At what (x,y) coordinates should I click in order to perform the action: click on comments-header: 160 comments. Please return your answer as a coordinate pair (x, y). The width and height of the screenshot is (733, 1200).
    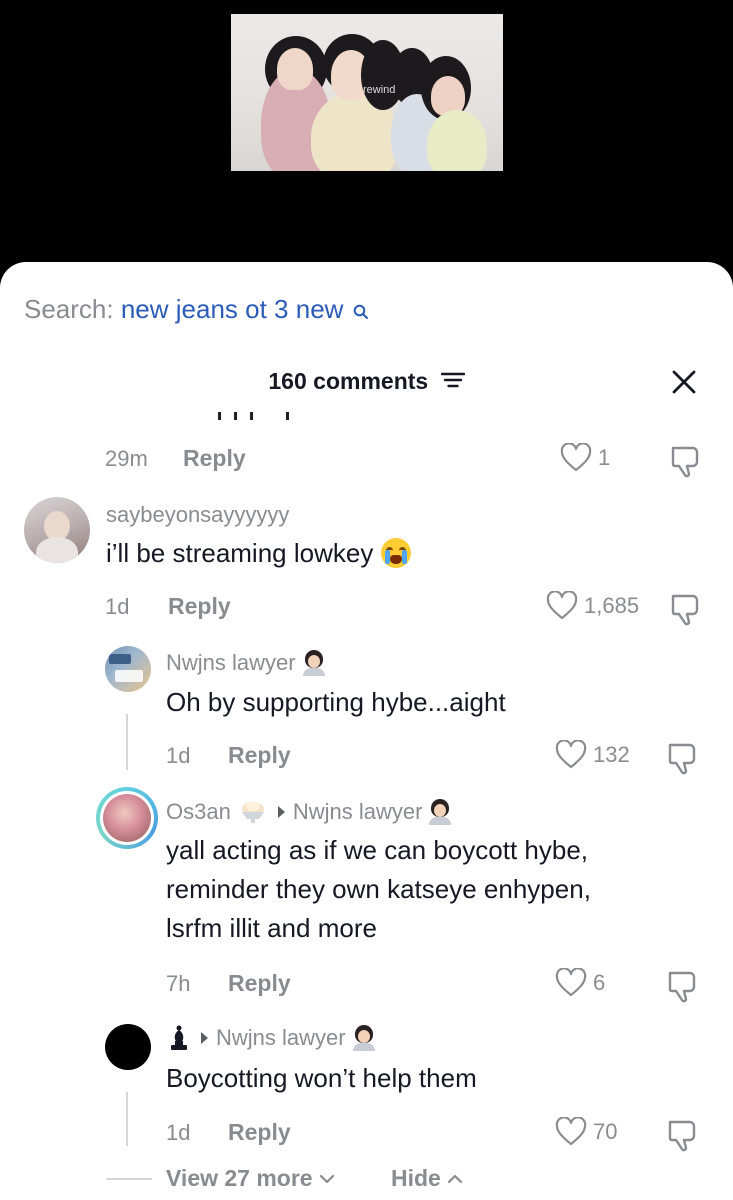
    Looking at the image, I should click on (366, 382).